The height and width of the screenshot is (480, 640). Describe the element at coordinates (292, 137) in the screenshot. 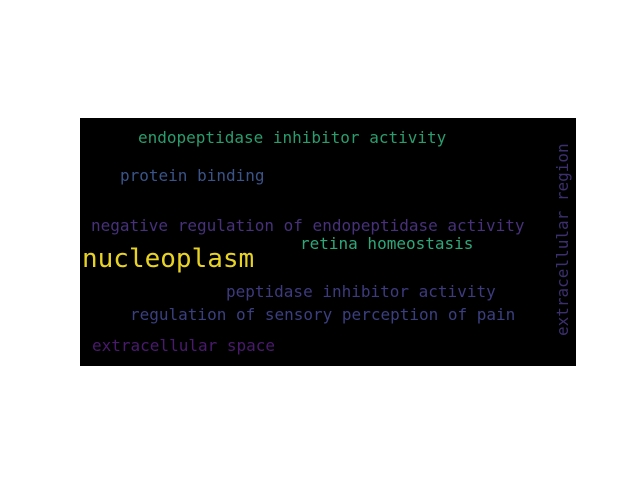

I see `word-endopeptidase-inhibitor-activity: endopeptidase inhibitor activity` at that location.